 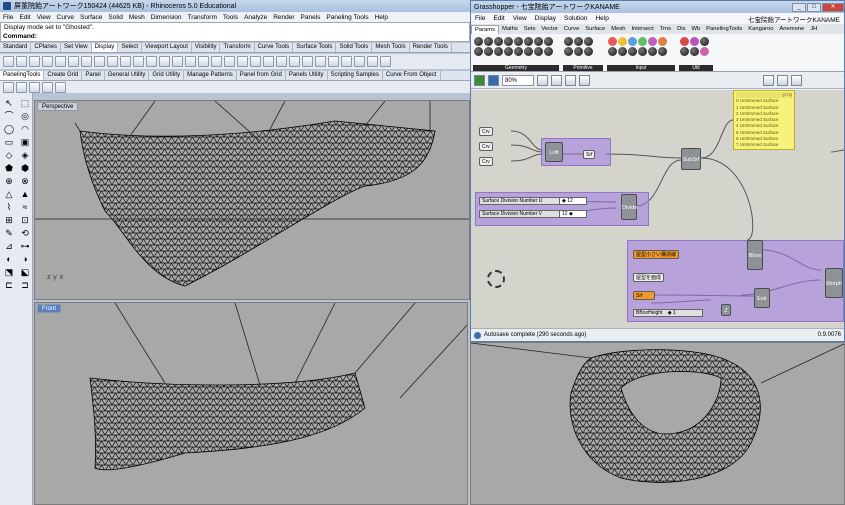 What do you see at coordinates (354, 47) in the screenshot?
I see `tab-solid-tools: Solid Tools` at bounding box center [354, 47].